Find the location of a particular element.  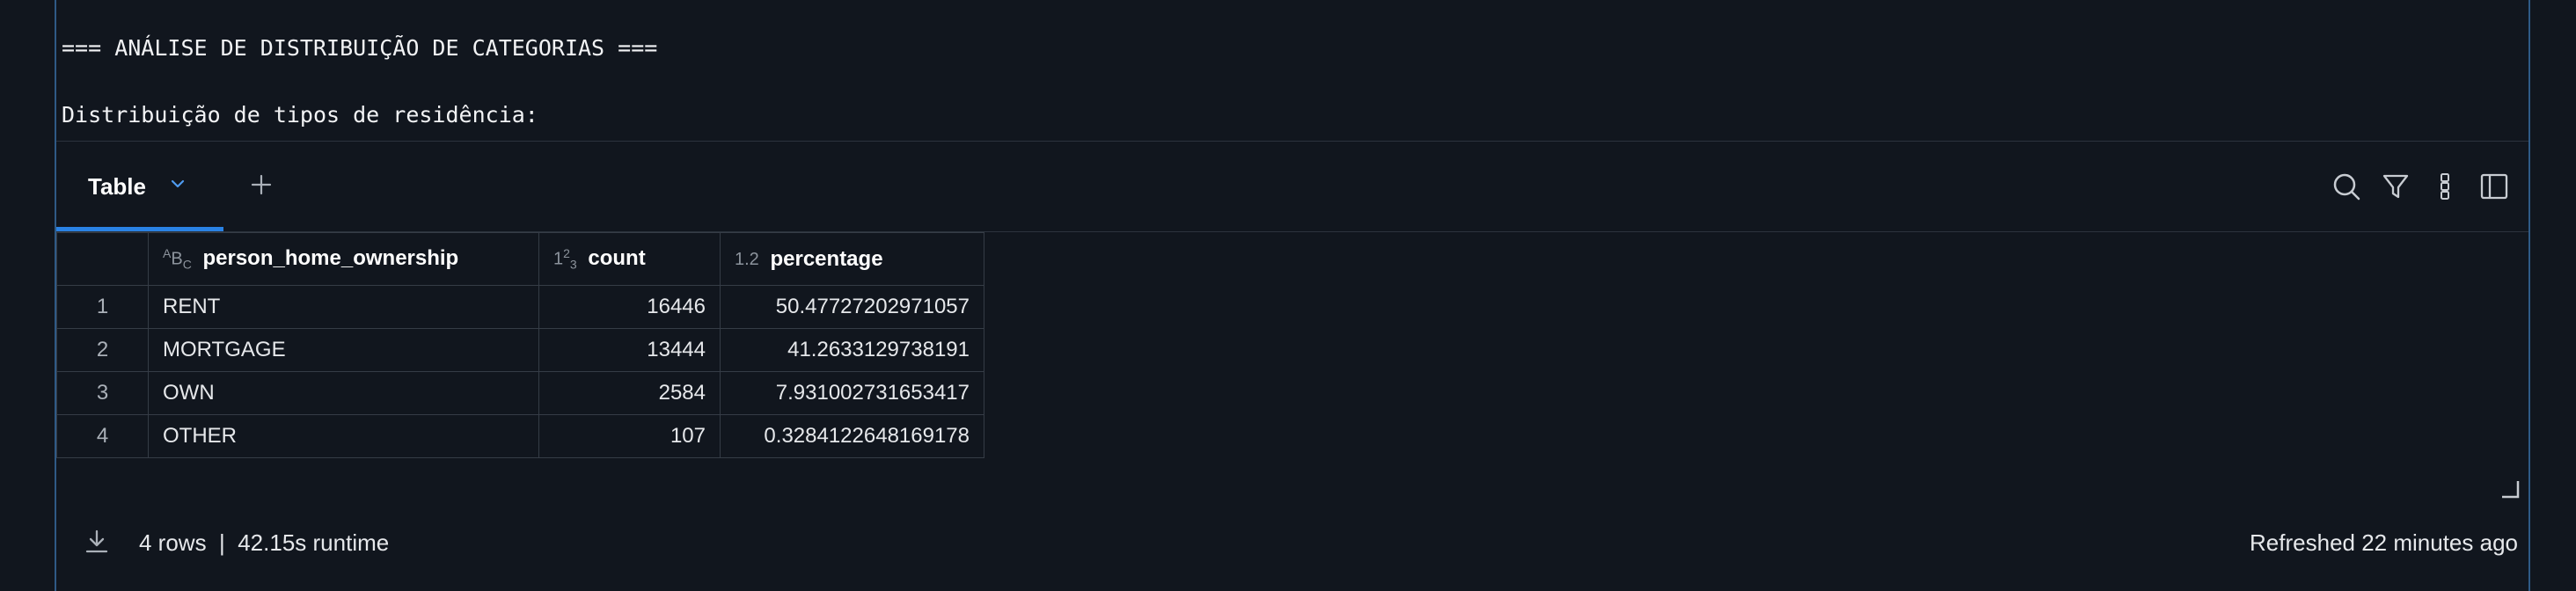

column-header-person-home-ownership: ABC person_home_ownership is located at coordinates (343, 259).